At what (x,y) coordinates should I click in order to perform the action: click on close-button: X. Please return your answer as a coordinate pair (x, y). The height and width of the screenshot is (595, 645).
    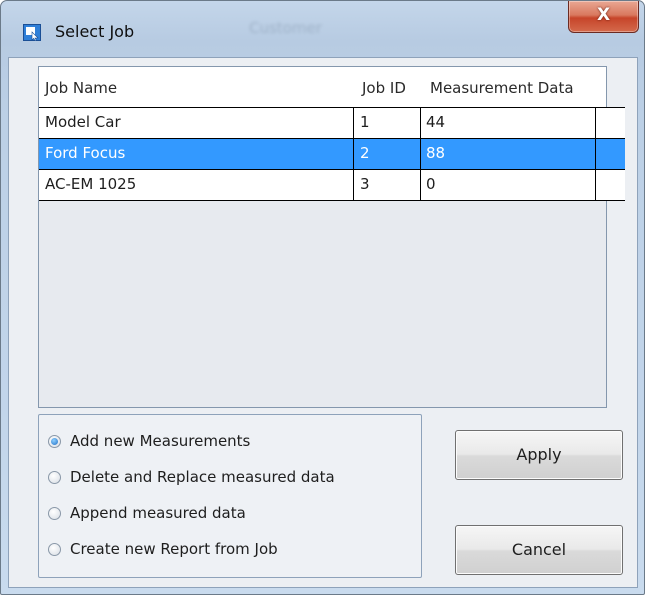
    Looking at the image, I should click on (603, 17).